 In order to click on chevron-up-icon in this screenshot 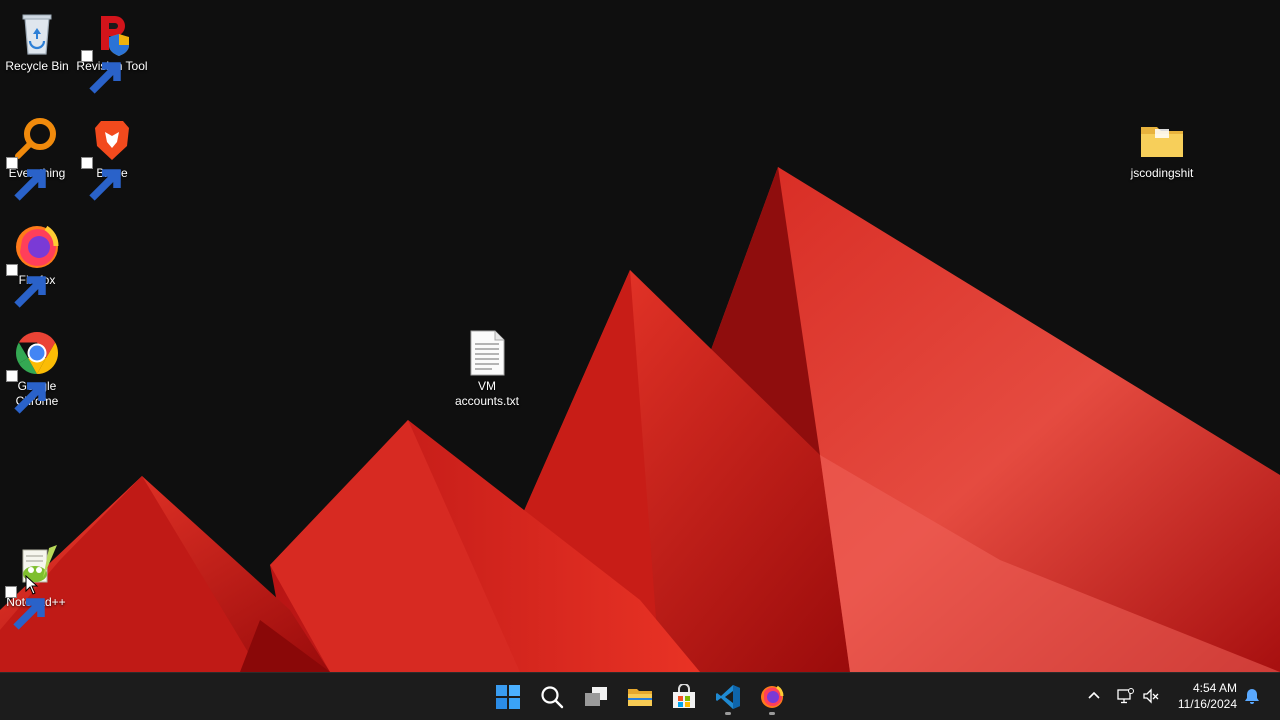, I will do `click(1094, 695)`.